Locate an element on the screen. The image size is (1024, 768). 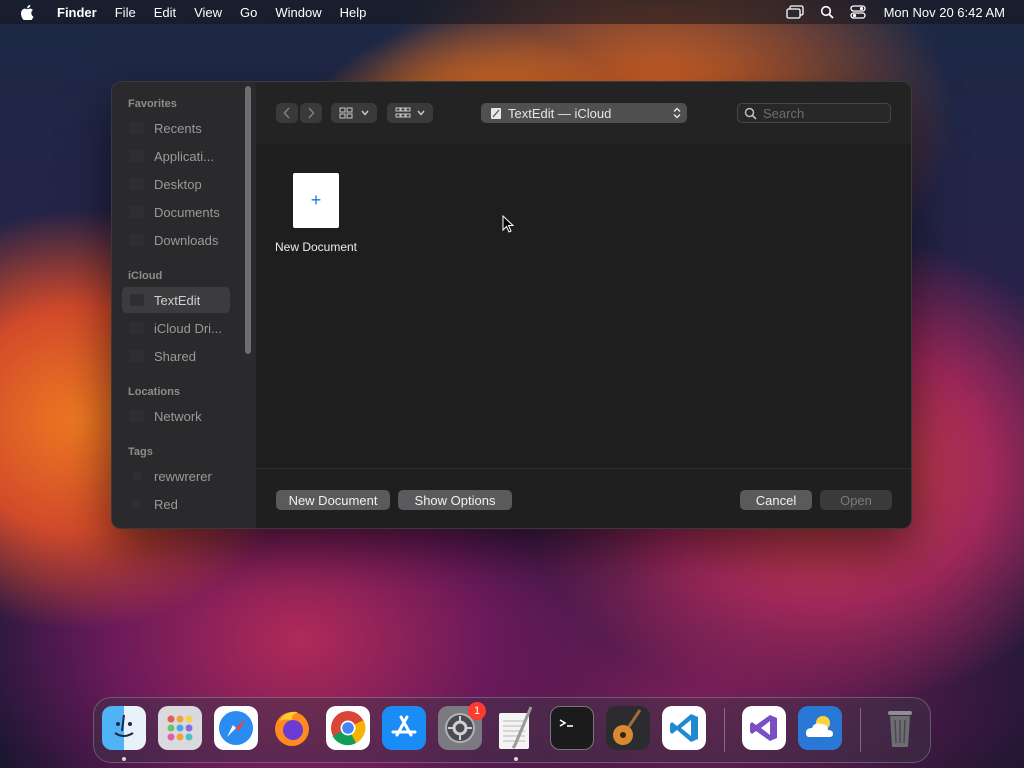
menu-view: View is located at coordinates (208, 12).